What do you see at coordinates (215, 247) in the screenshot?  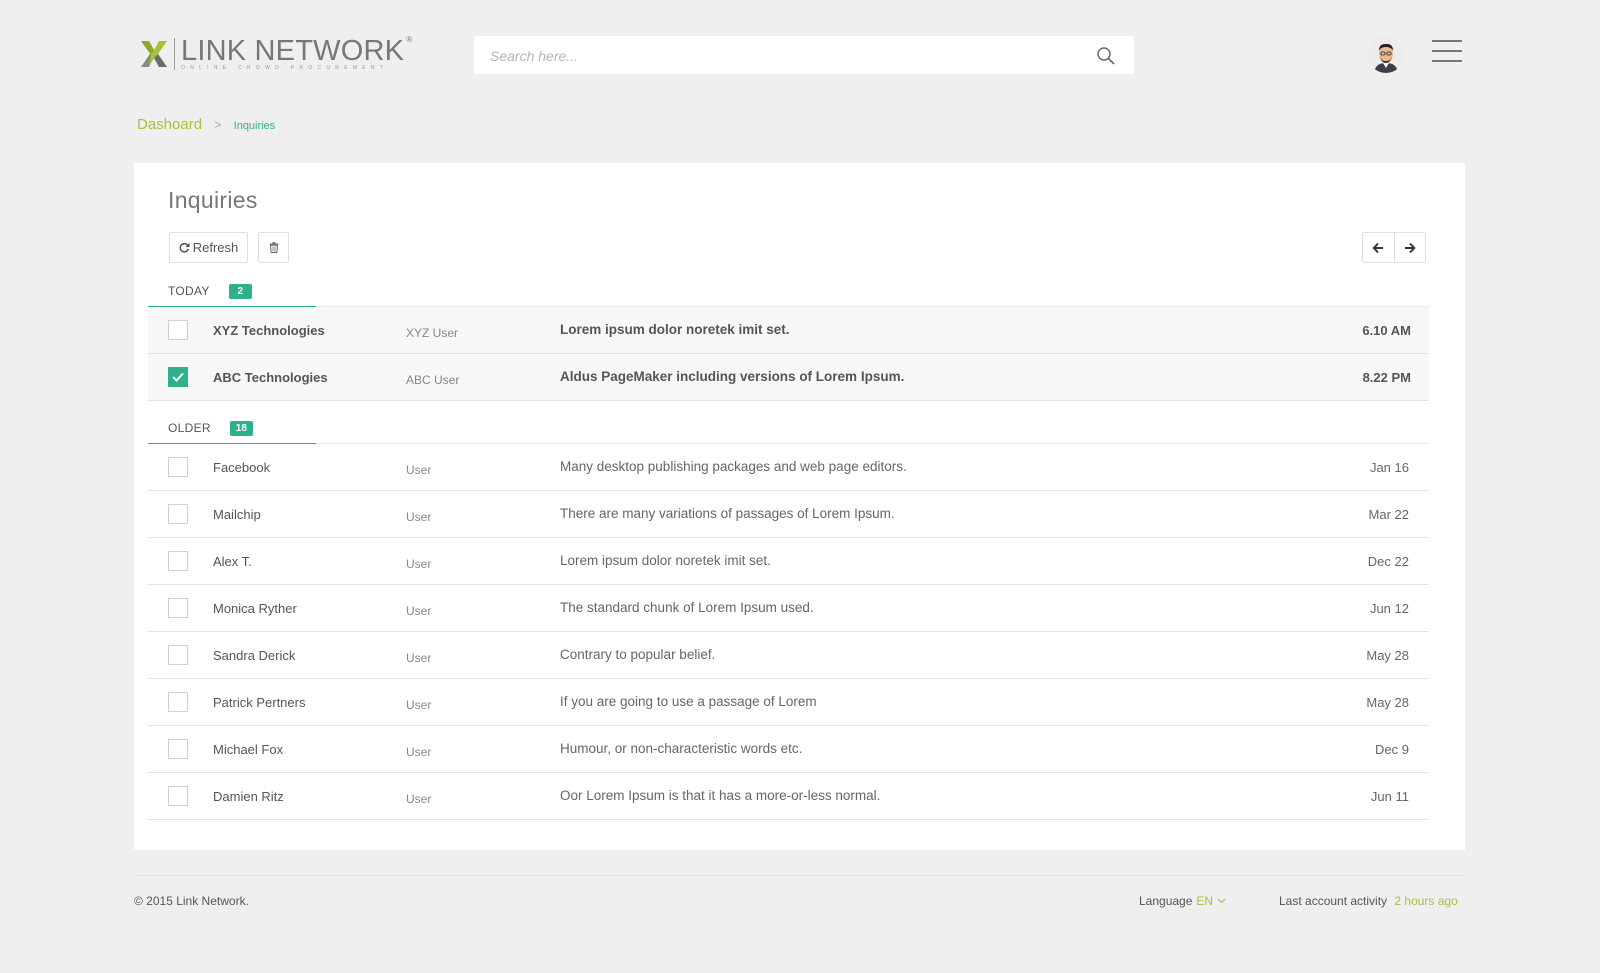 I see `refresh-label: Refresh` at bounding box center [215, 247].